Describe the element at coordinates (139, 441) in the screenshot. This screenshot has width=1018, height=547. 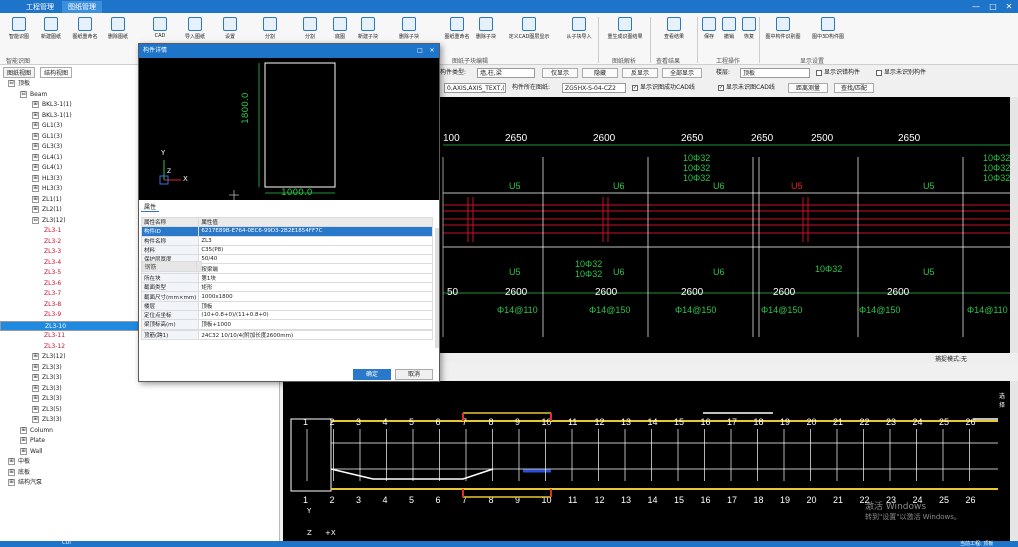
I see `tree-node: ⊞ Plate` at that location.